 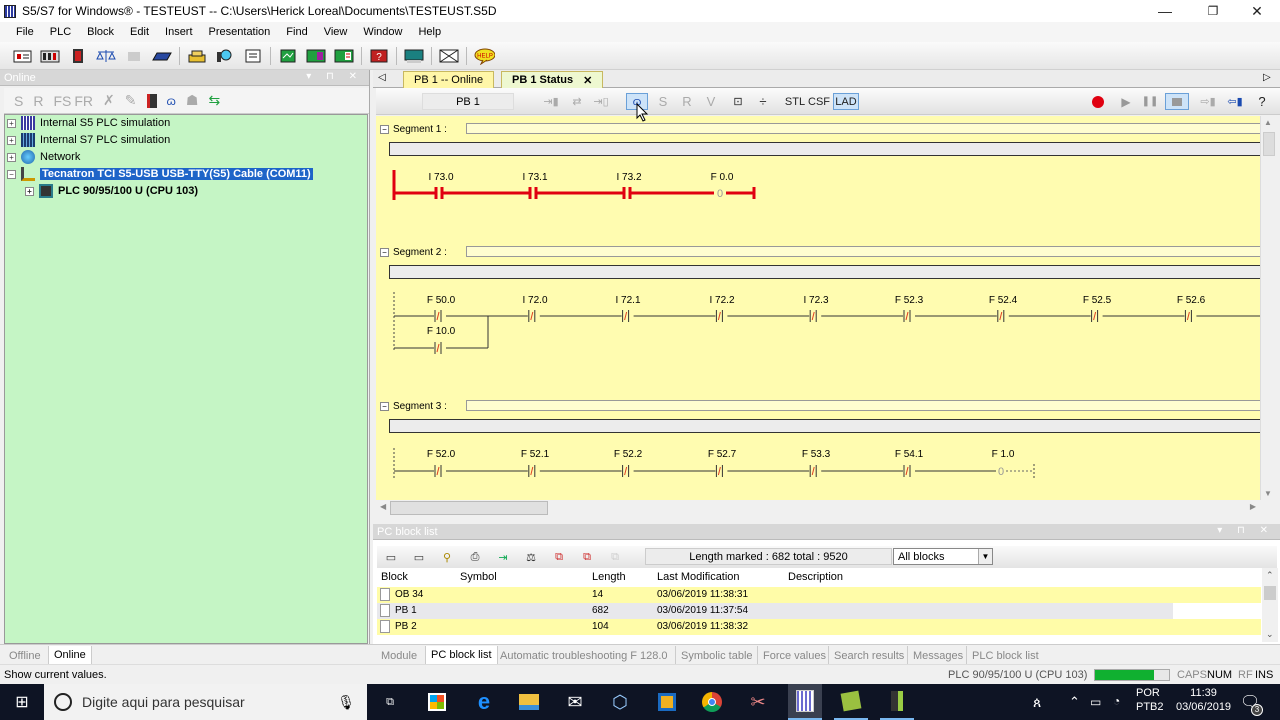 What do you see at coordinates (394, 577) in the screenshot?
I see `column-block: Block` at bounding box center [394, 577].